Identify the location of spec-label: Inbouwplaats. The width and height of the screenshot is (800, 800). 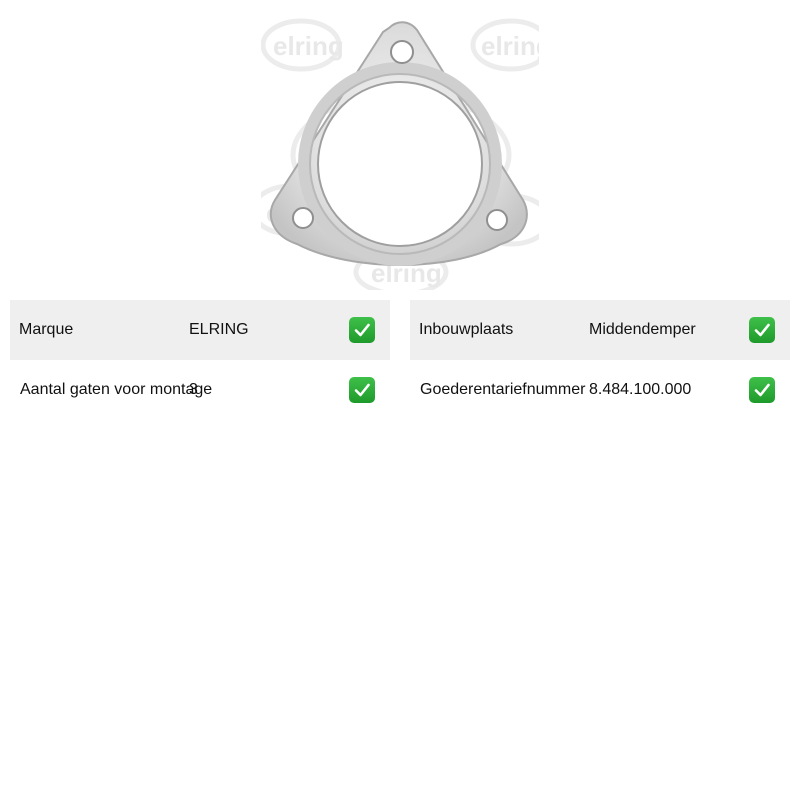
(466, 329).